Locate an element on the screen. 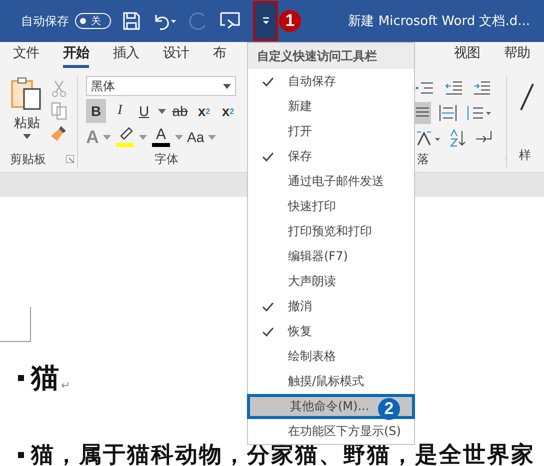 This screenshot has width=544, height=466. distributed-icon is located at coordinates (448, 113).